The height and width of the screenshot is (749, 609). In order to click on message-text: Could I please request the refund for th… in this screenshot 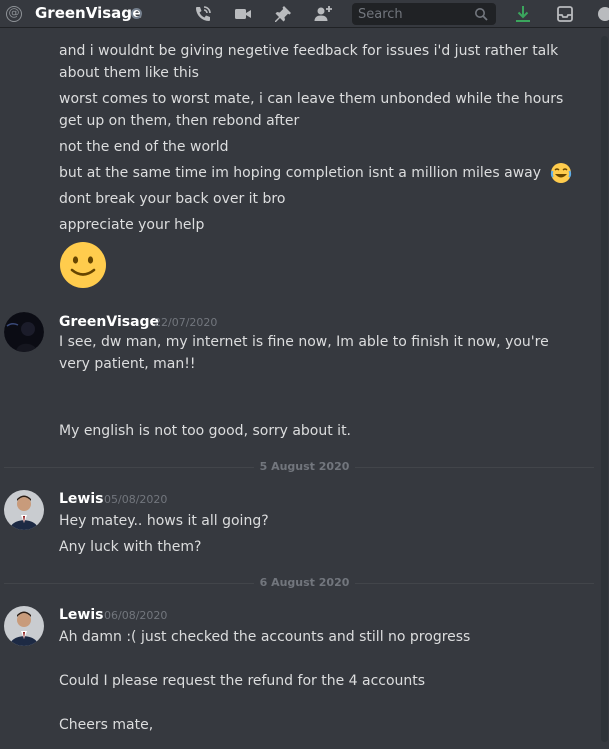, I will do `click(242, 681)`.